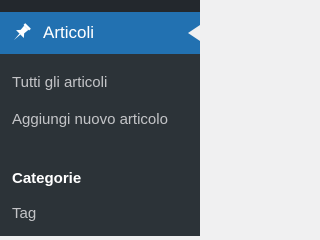  I want to click on submenu-item-tags: Tag, so click(102, 213).